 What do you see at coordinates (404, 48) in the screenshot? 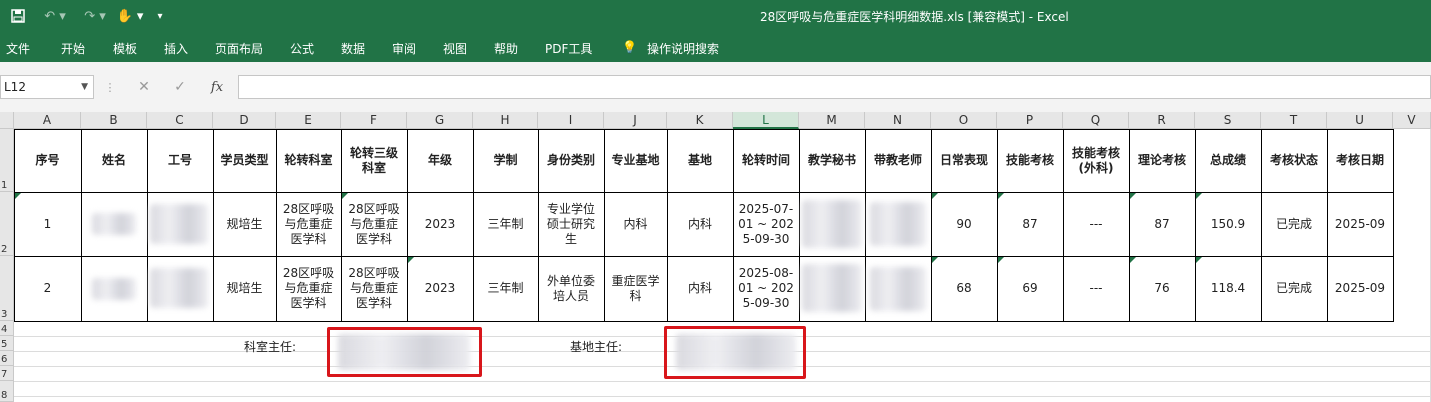
I see `tab-review: 审阅` at bounding box center [404, 48].